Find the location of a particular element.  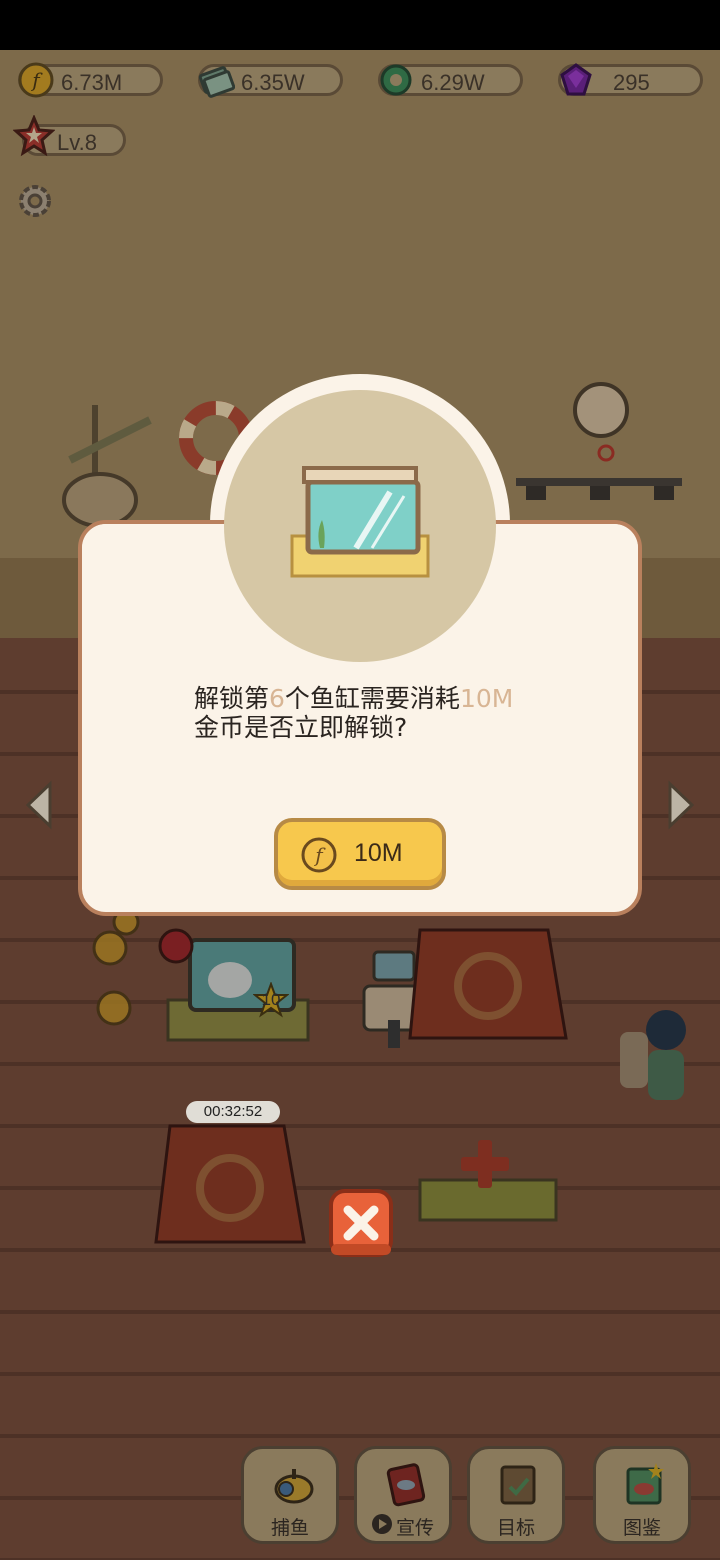

level-star-icon is located at coordinates (34, 136).